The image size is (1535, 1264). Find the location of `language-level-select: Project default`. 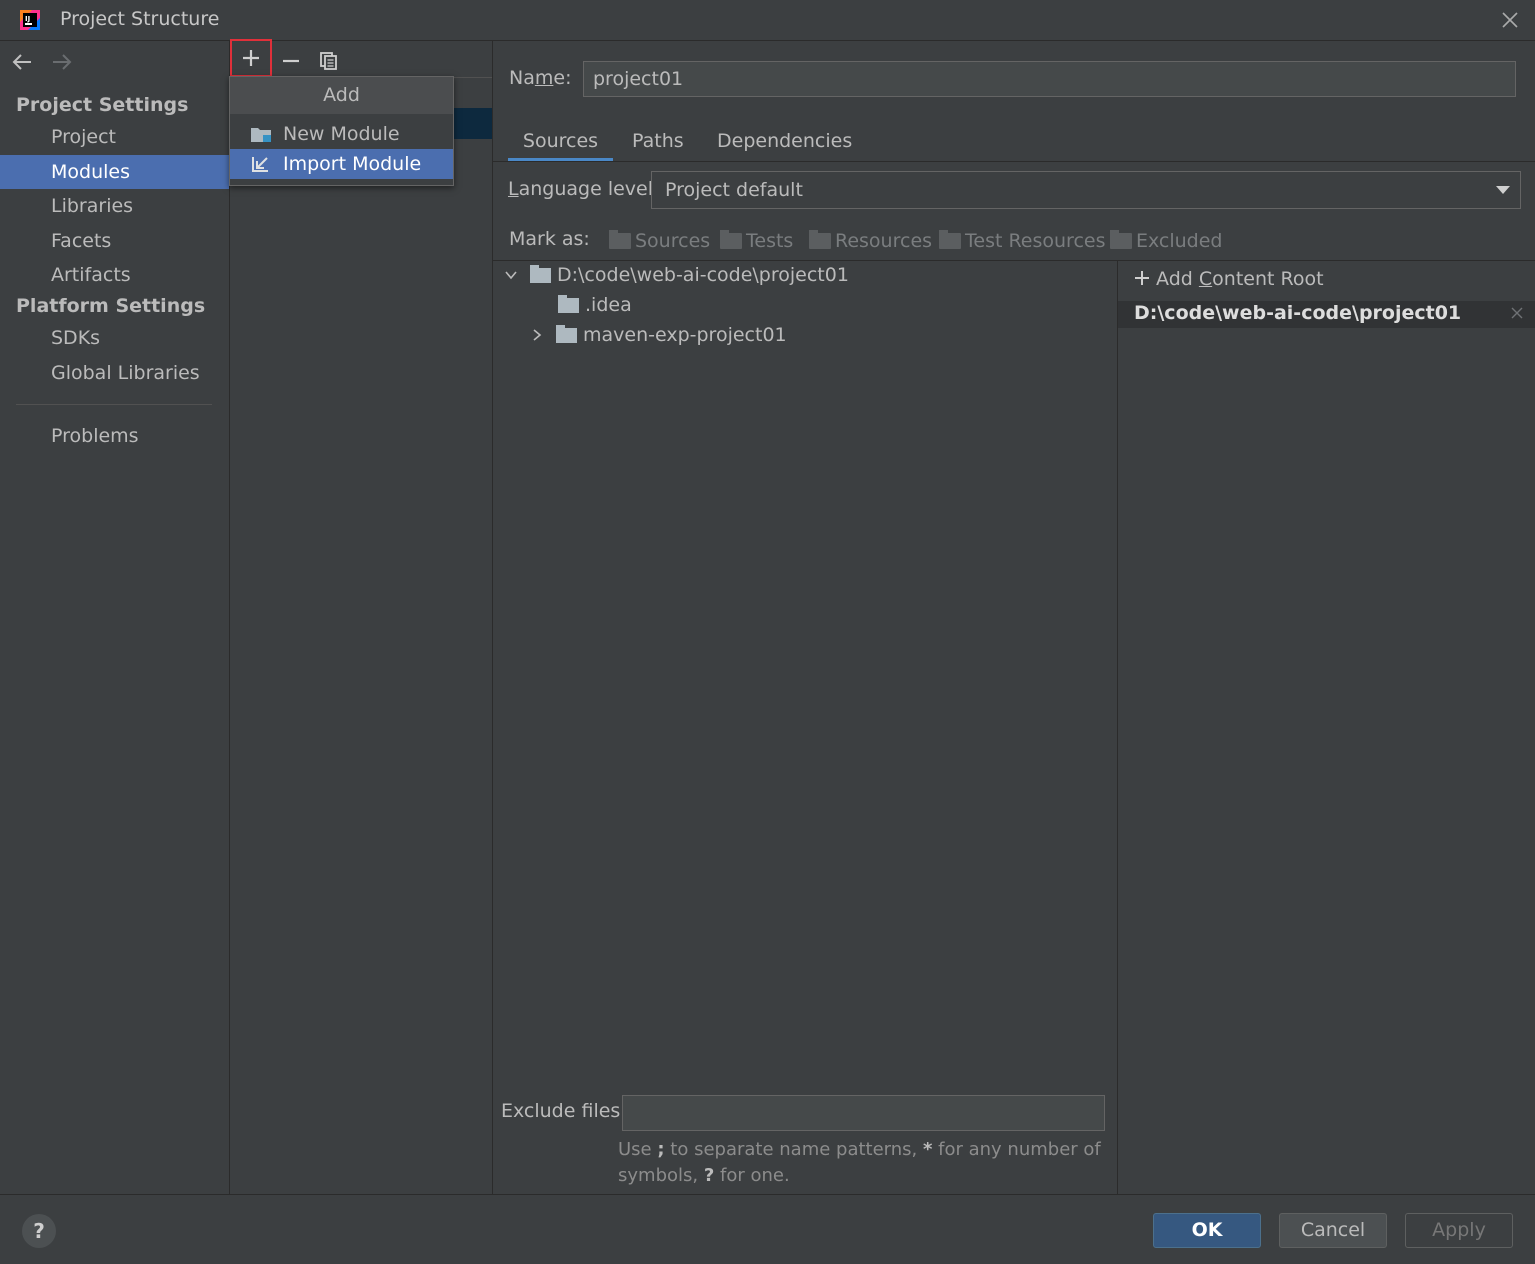

language-level-select: Project default is located at coordinates (1086, 190).